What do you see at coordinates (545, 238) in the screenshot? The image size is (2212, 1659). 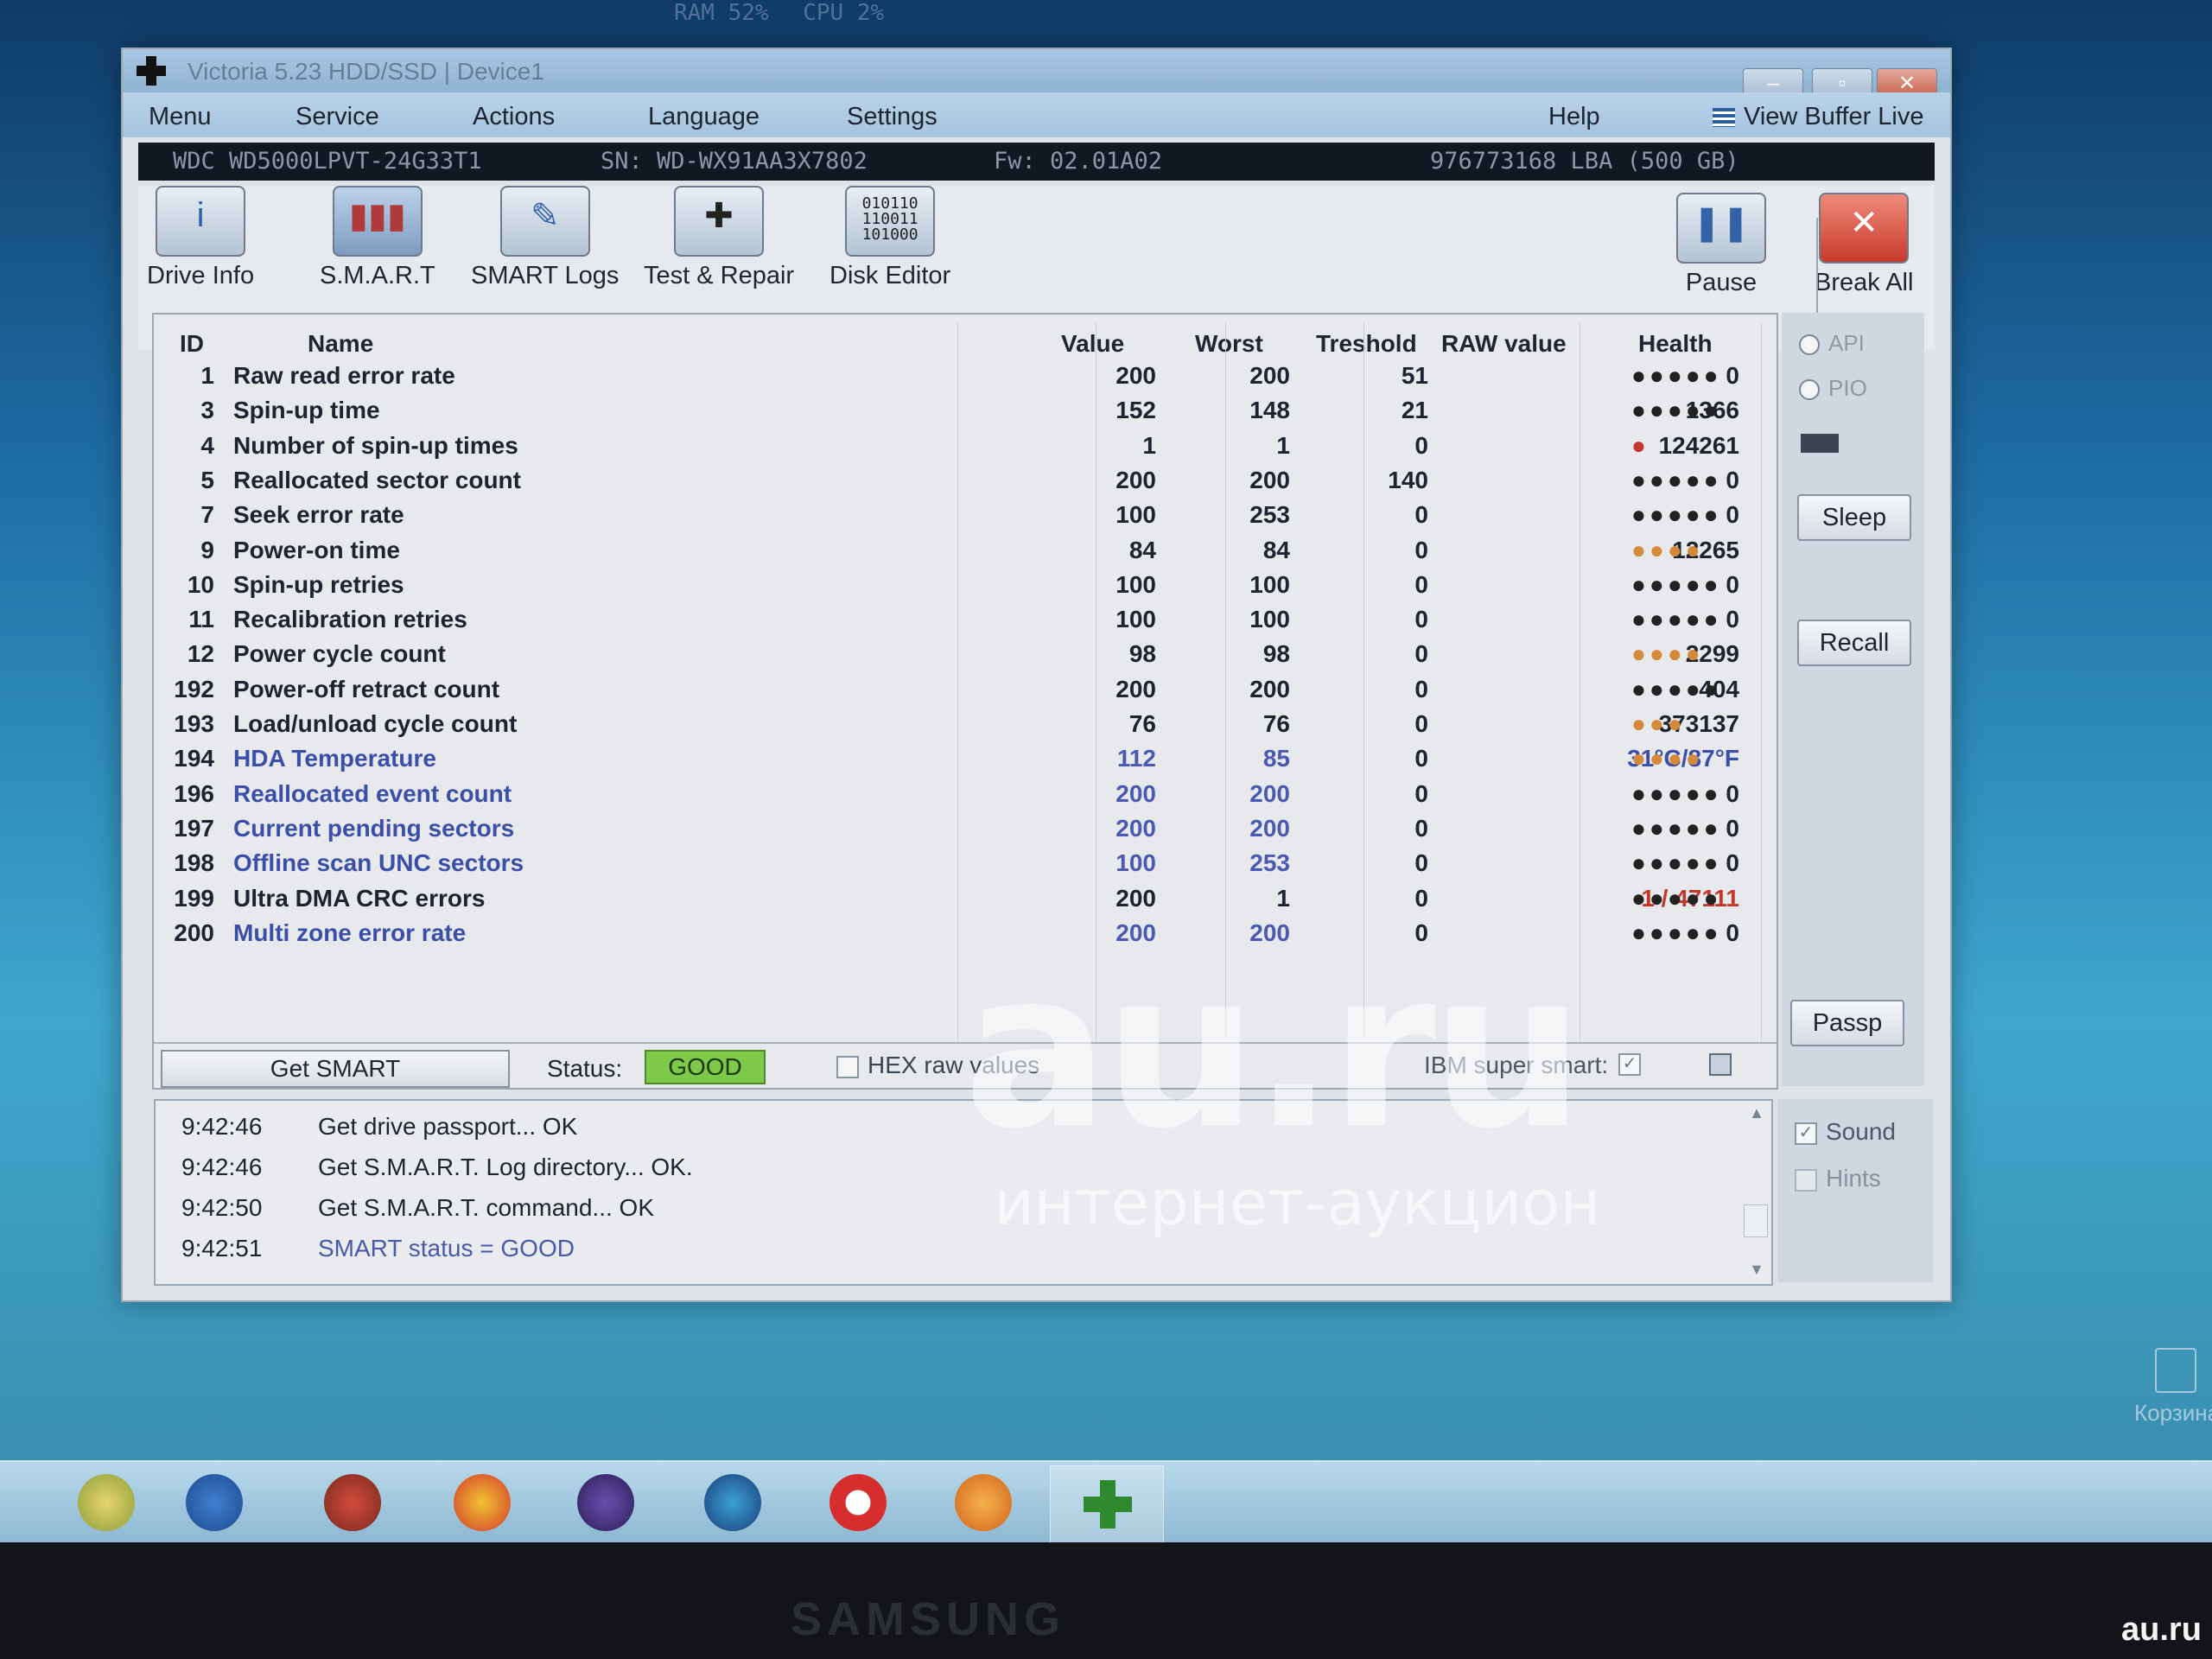 I see `smart-logs-button: ✎ SMART Logs` at bounding box center [545, 238].